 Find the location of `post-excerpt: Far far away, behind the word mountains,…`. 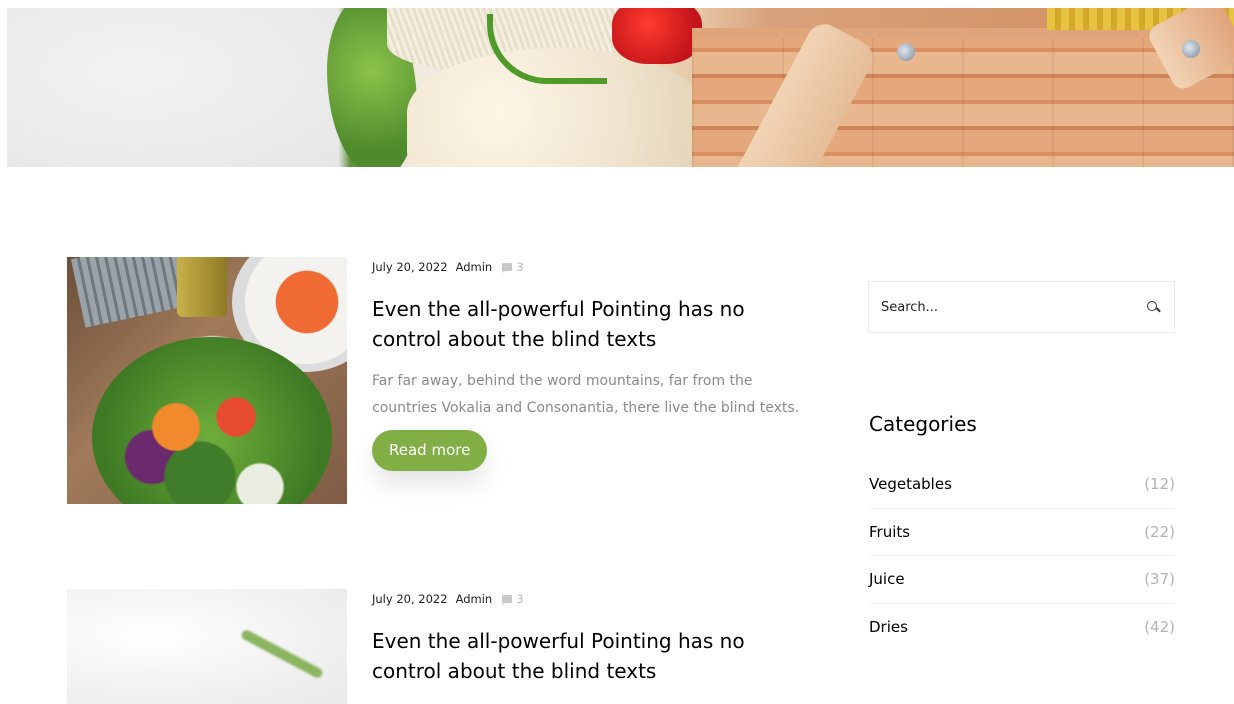

post-excerpt: Far far away, behind the word mountains,… is located at coordinates (586, 394).